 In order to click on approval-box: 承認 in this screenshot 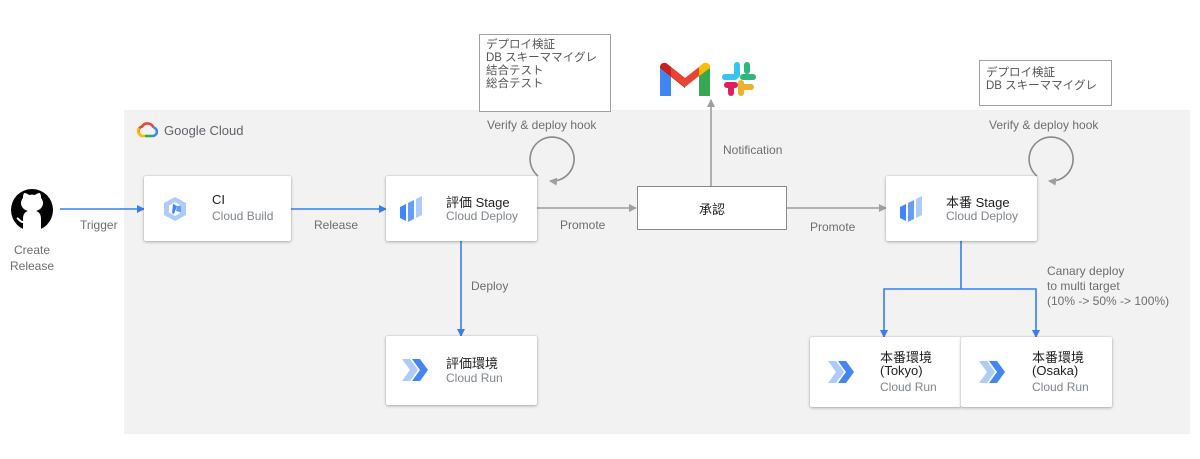, I will do `click(712, 208)`.